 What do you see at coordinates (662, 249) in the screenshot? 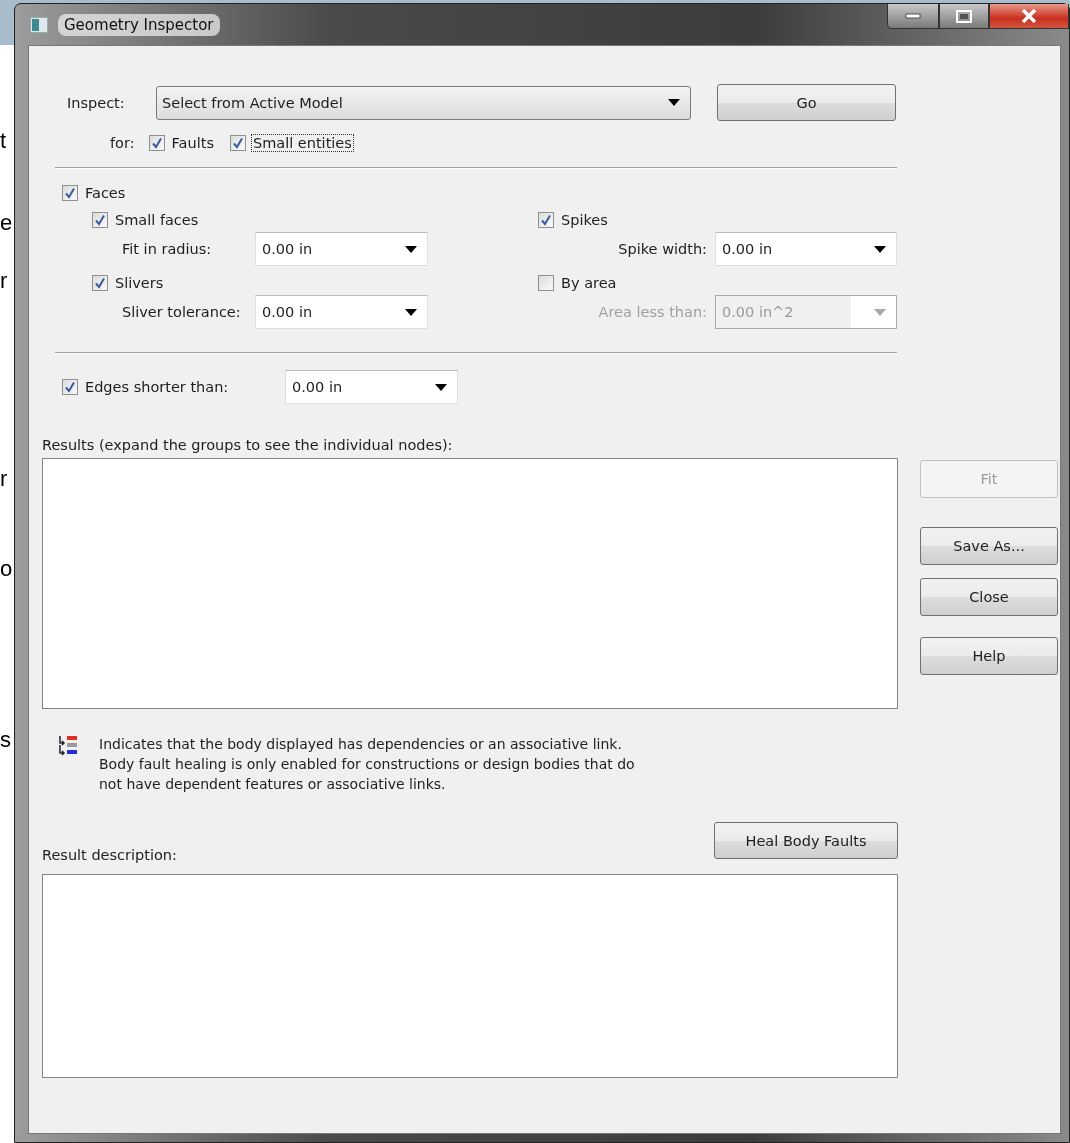
I see `field-label: Spike width:` at bounding box center [662, 249].